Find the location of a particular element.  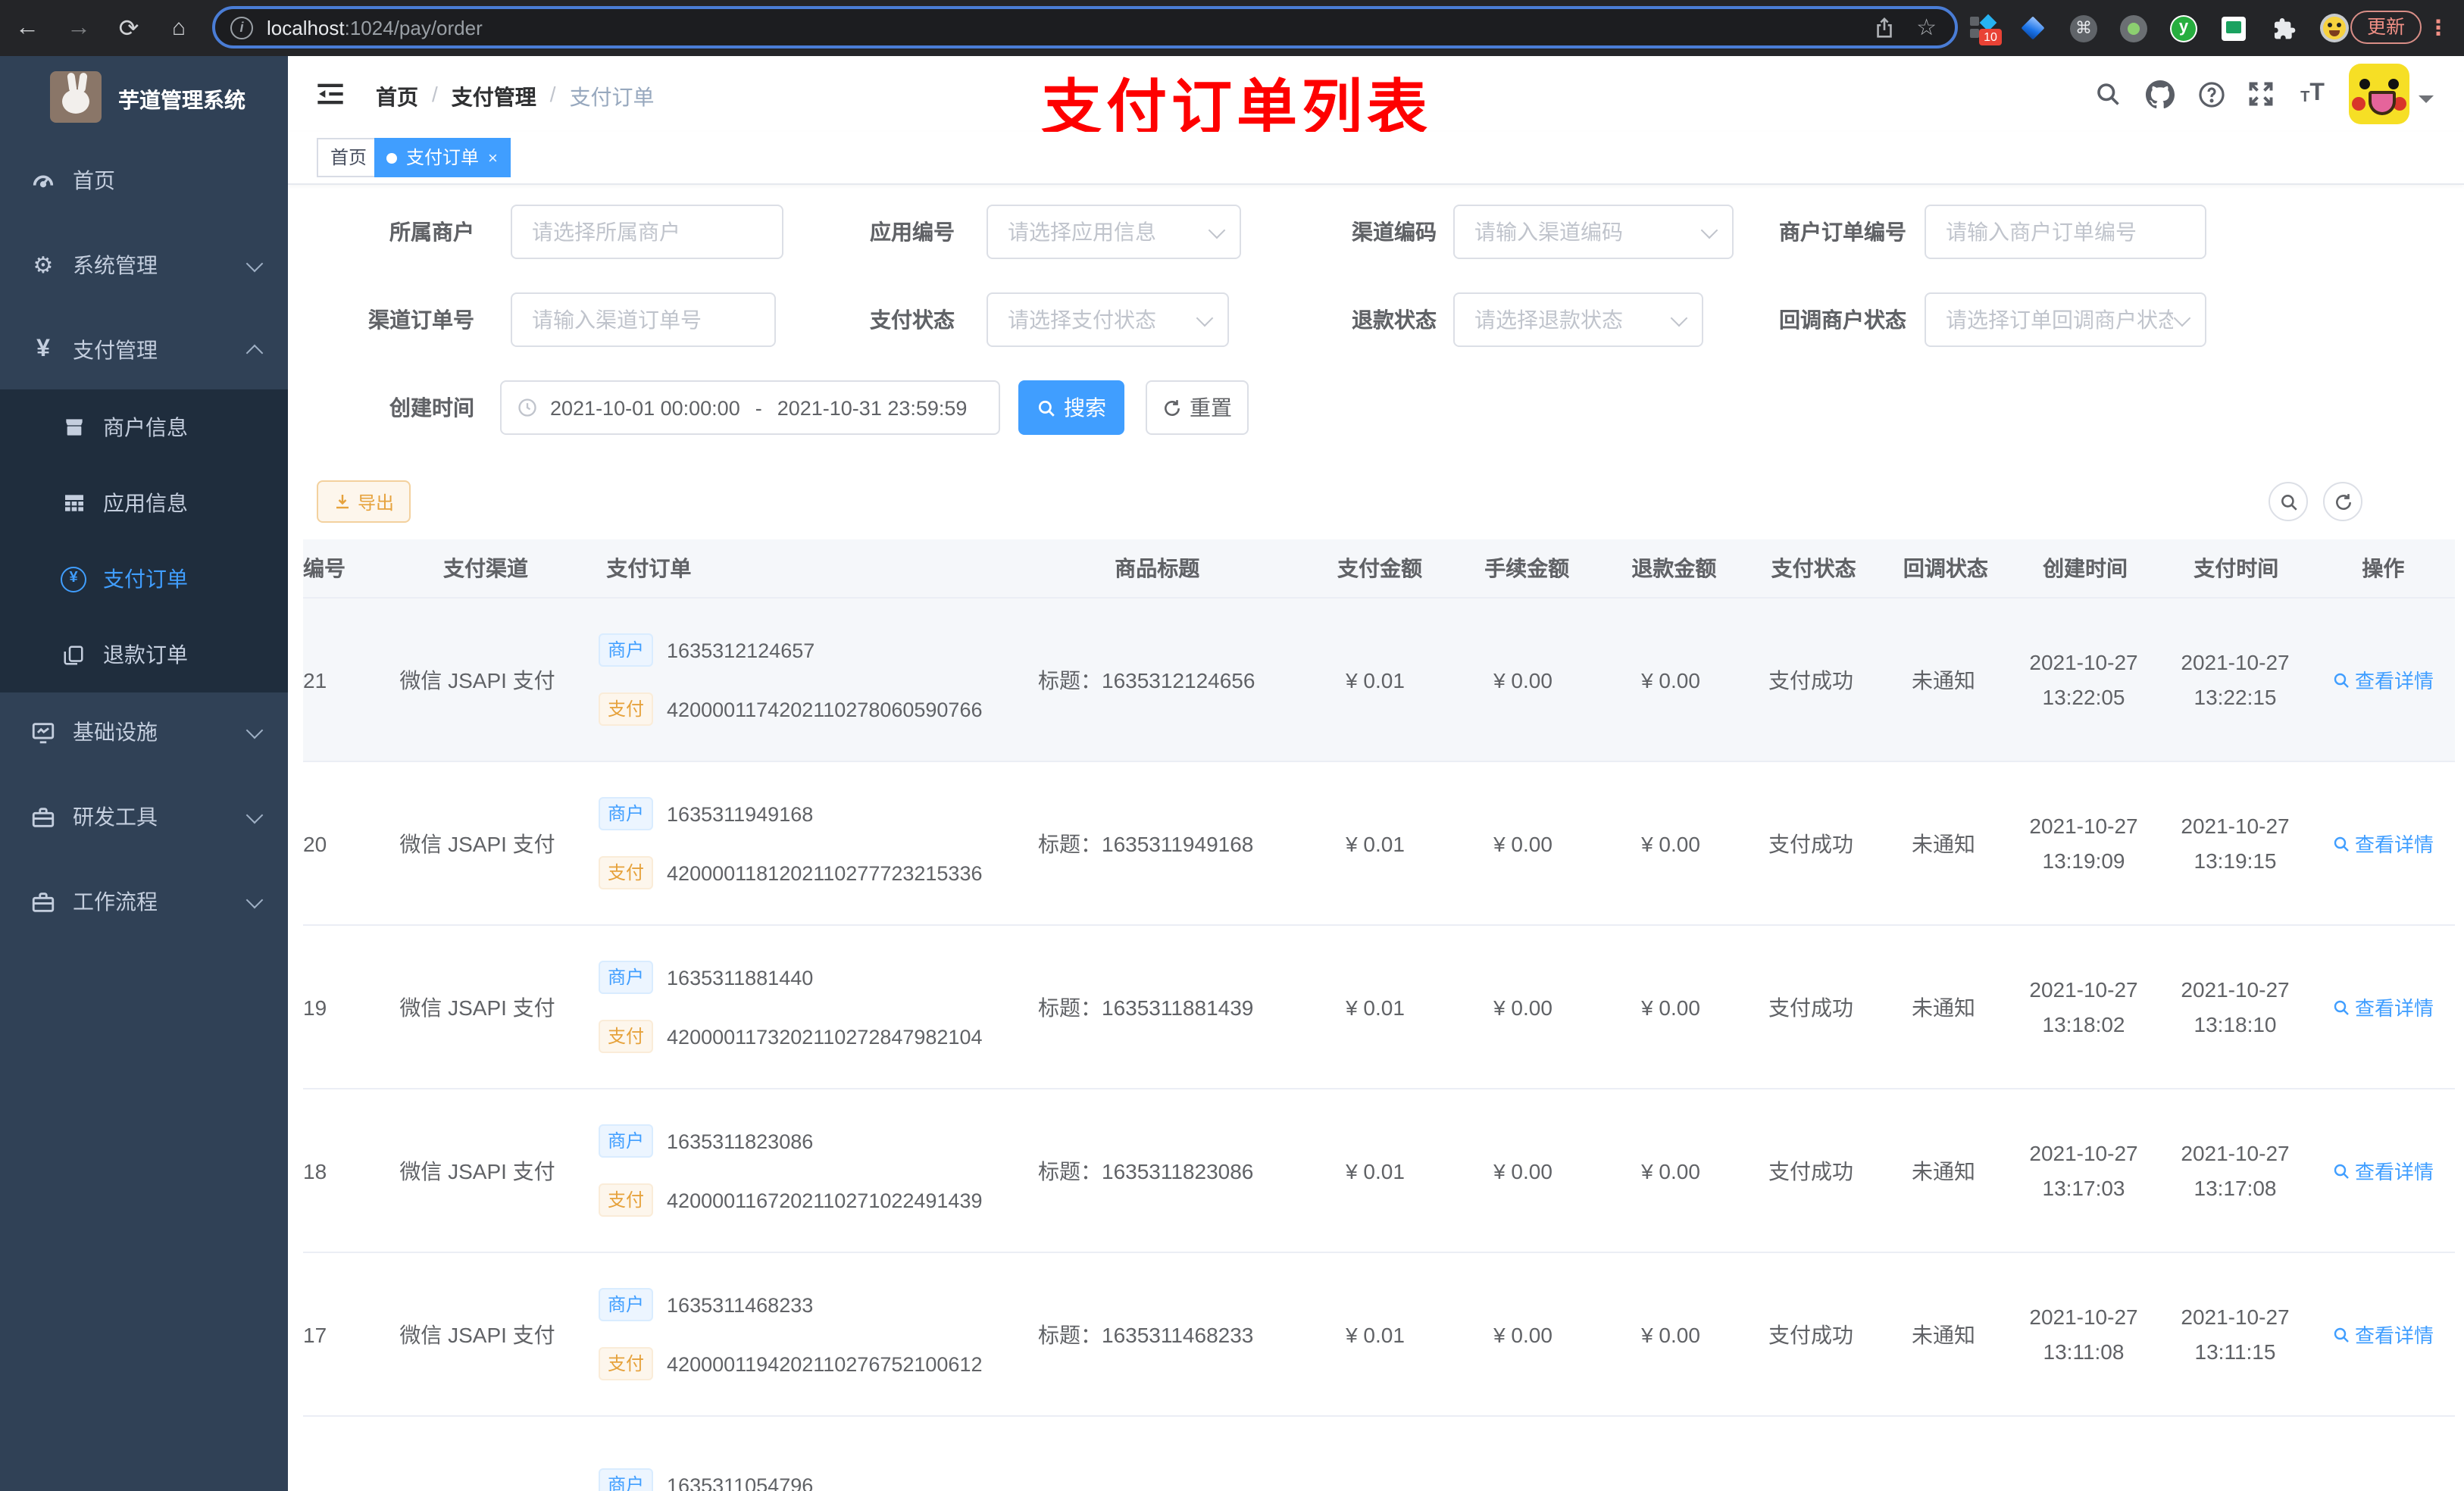

callback-status-select: 请选择订单回调商户状态 is located at coordinates (2065, 319).